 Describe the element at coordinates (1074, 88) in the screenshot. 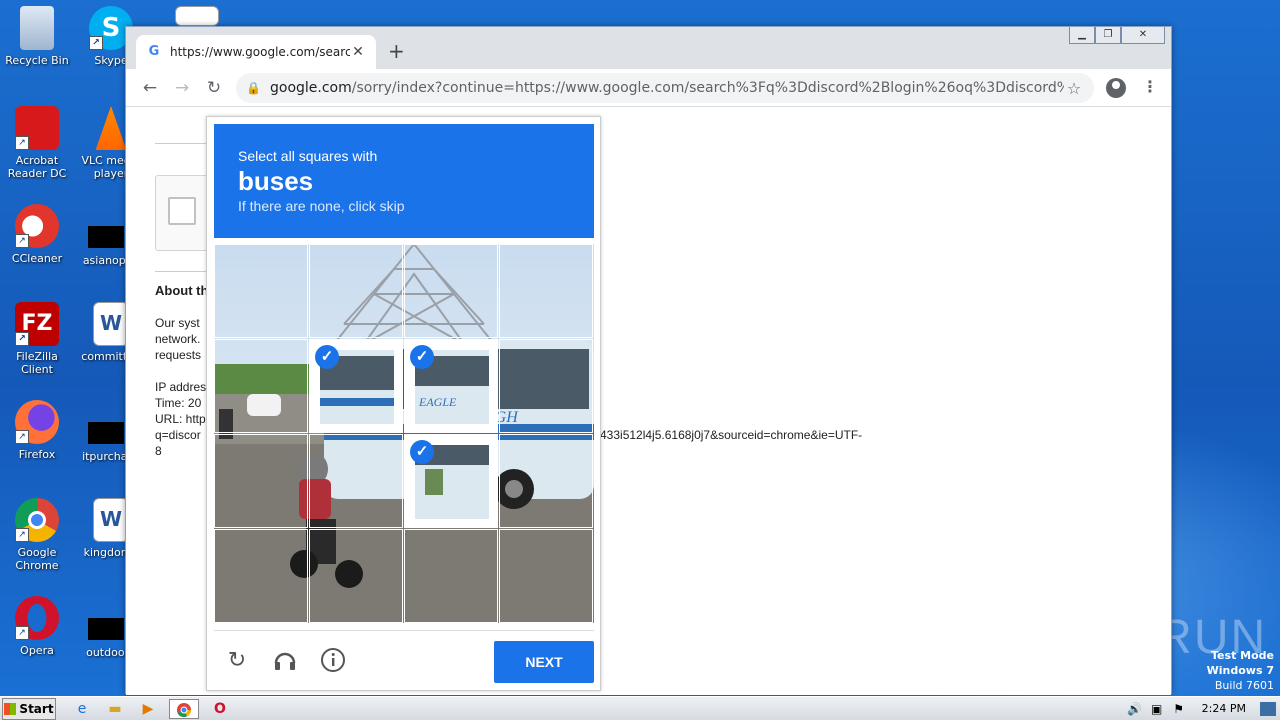

I see `bookmark-star-icon: ☆` at that location.